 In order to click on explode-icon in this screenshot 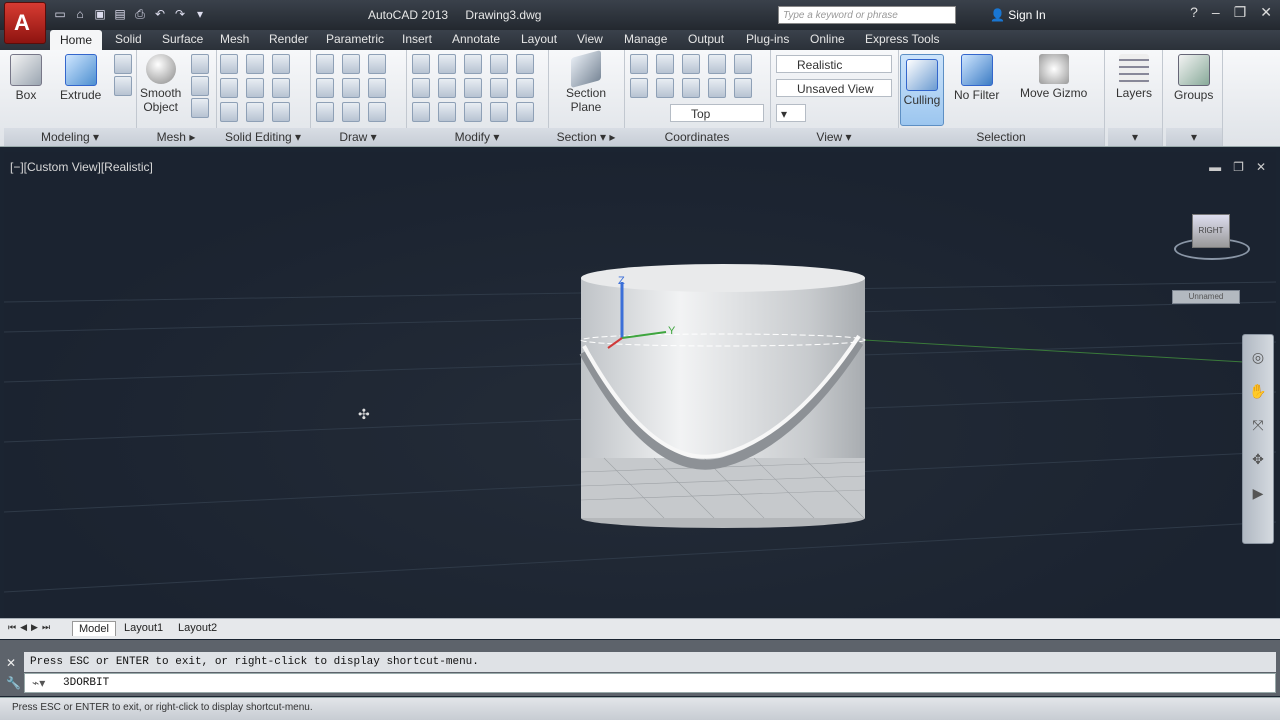, I will do `click(525, 112)`.